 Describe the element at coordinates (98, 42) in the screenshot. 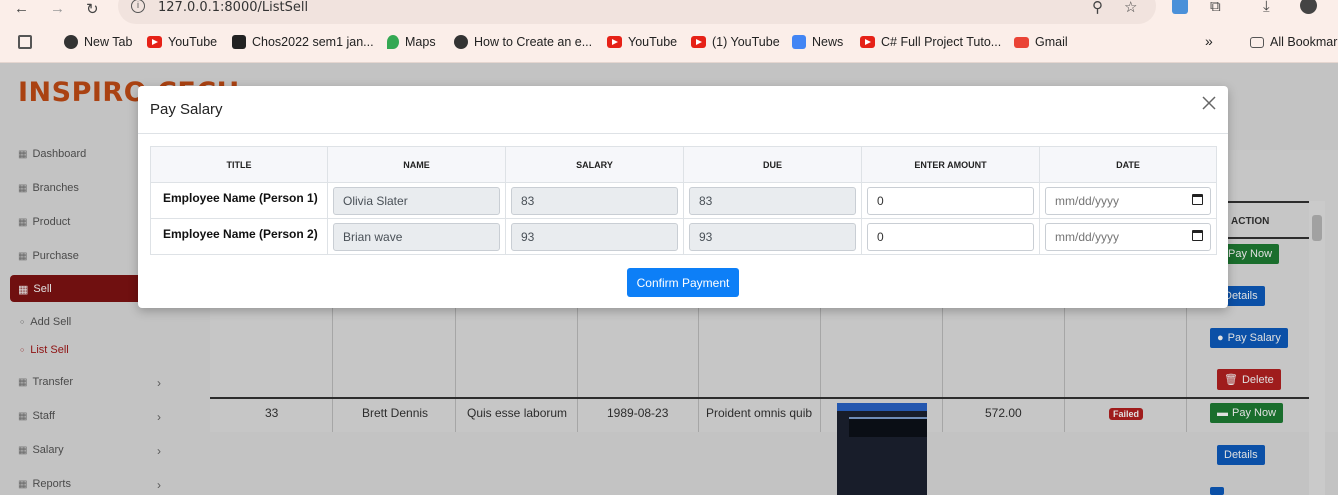

I see `bookmark-new-tab: New Tab` at that location.